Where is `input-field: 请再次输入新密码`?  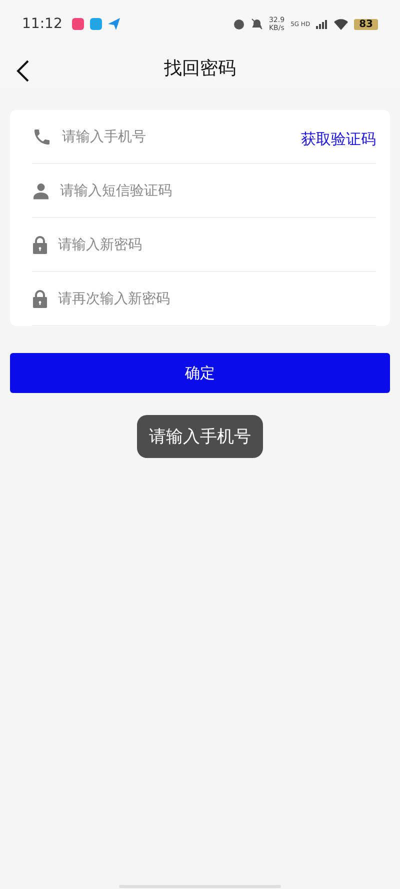
input-field: 请再次输入新密码 is located at coordinates (216, 299).